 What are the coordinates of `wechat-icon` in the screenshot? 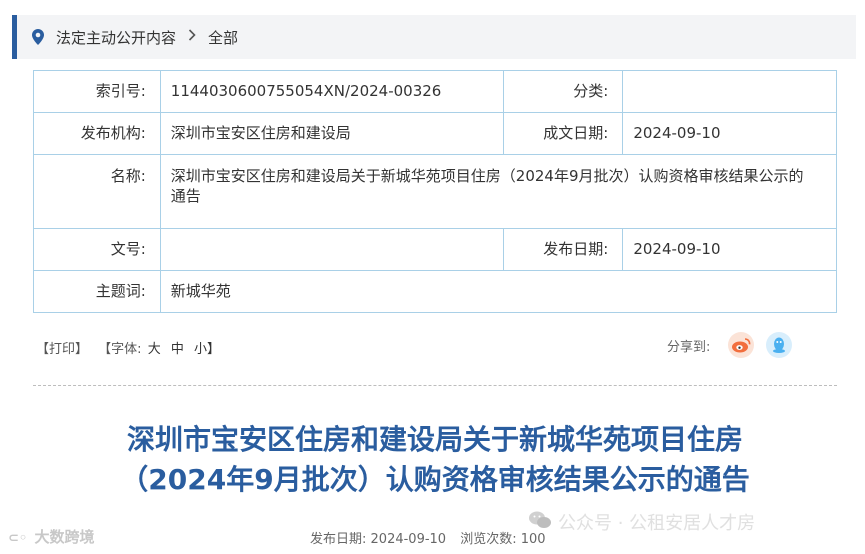 It's located at (540, 522).